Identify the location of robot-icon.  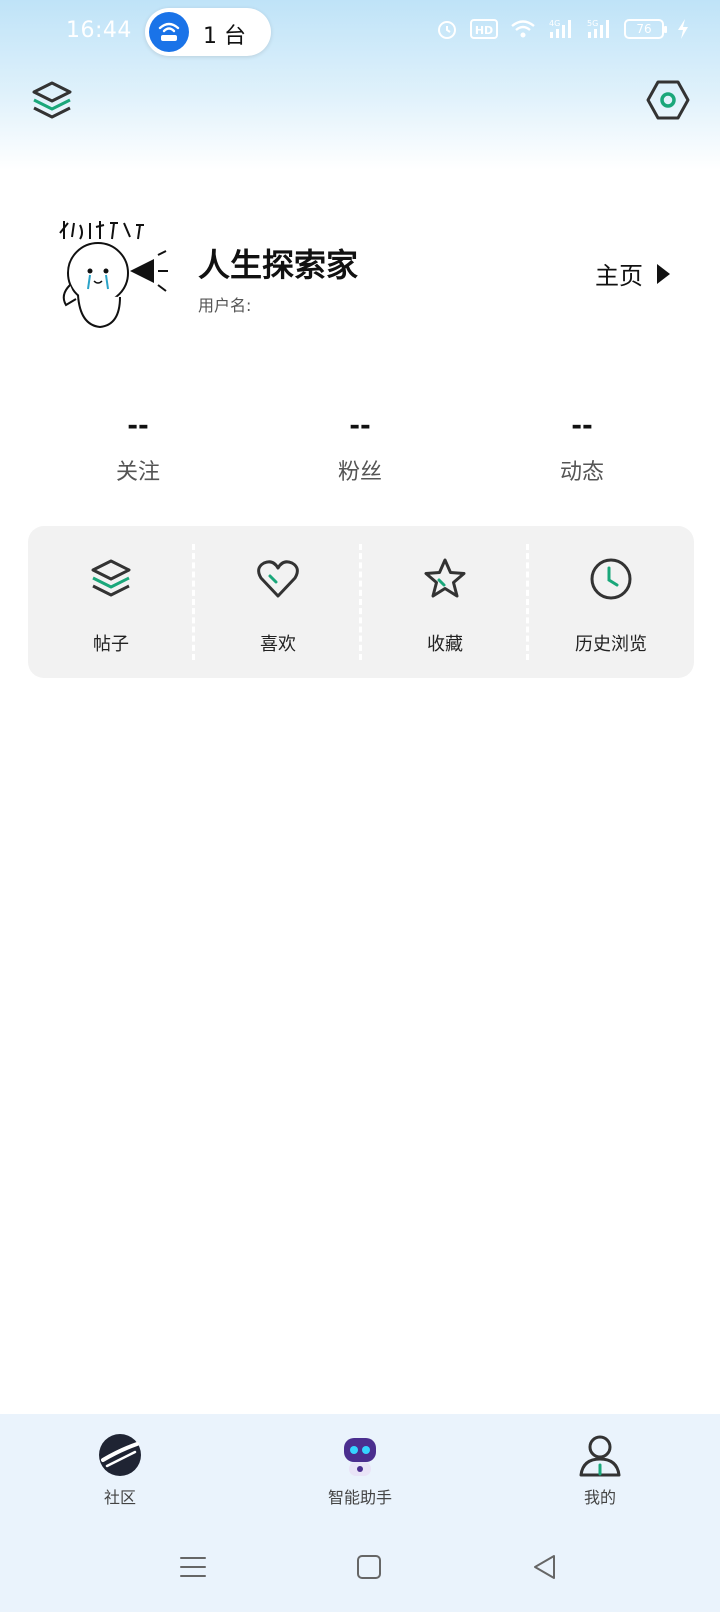
(360, 1457).